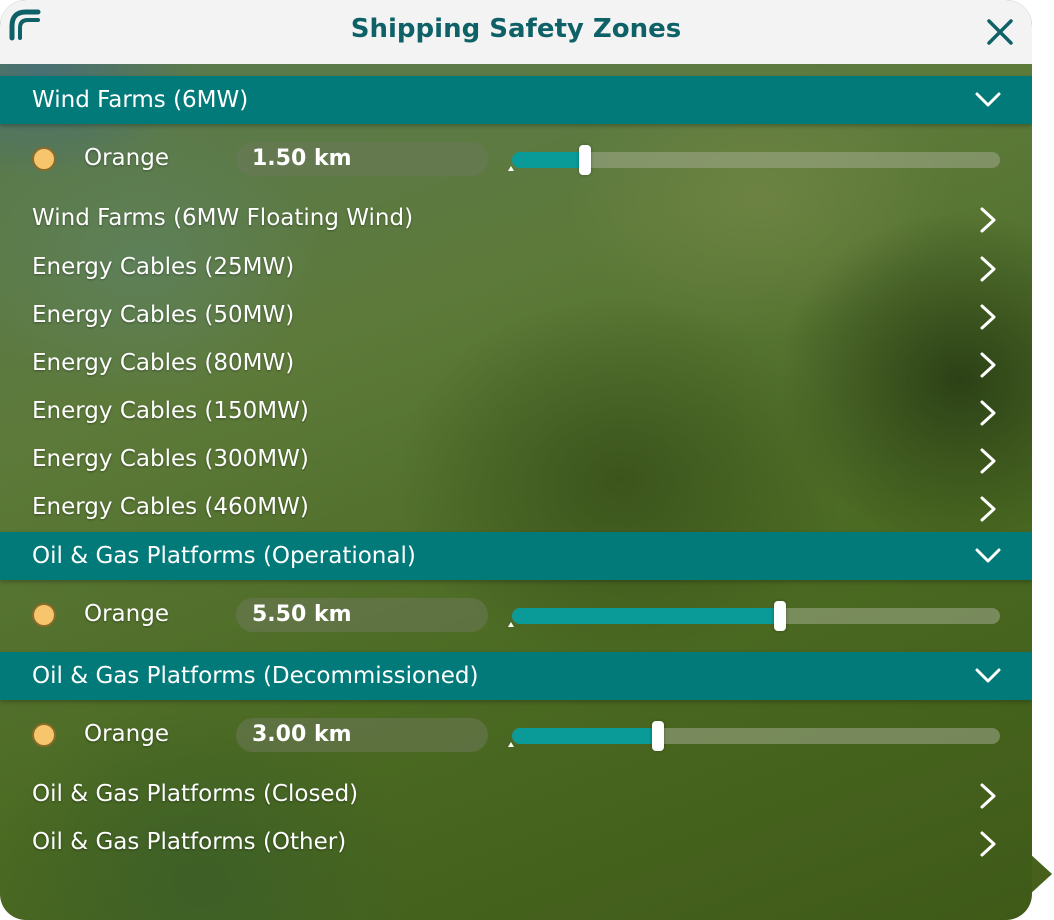 The width and height of the screenshot is (1054, 920). I want to click on list-item-label: Energy Cables (300MW), so click(170, 459).